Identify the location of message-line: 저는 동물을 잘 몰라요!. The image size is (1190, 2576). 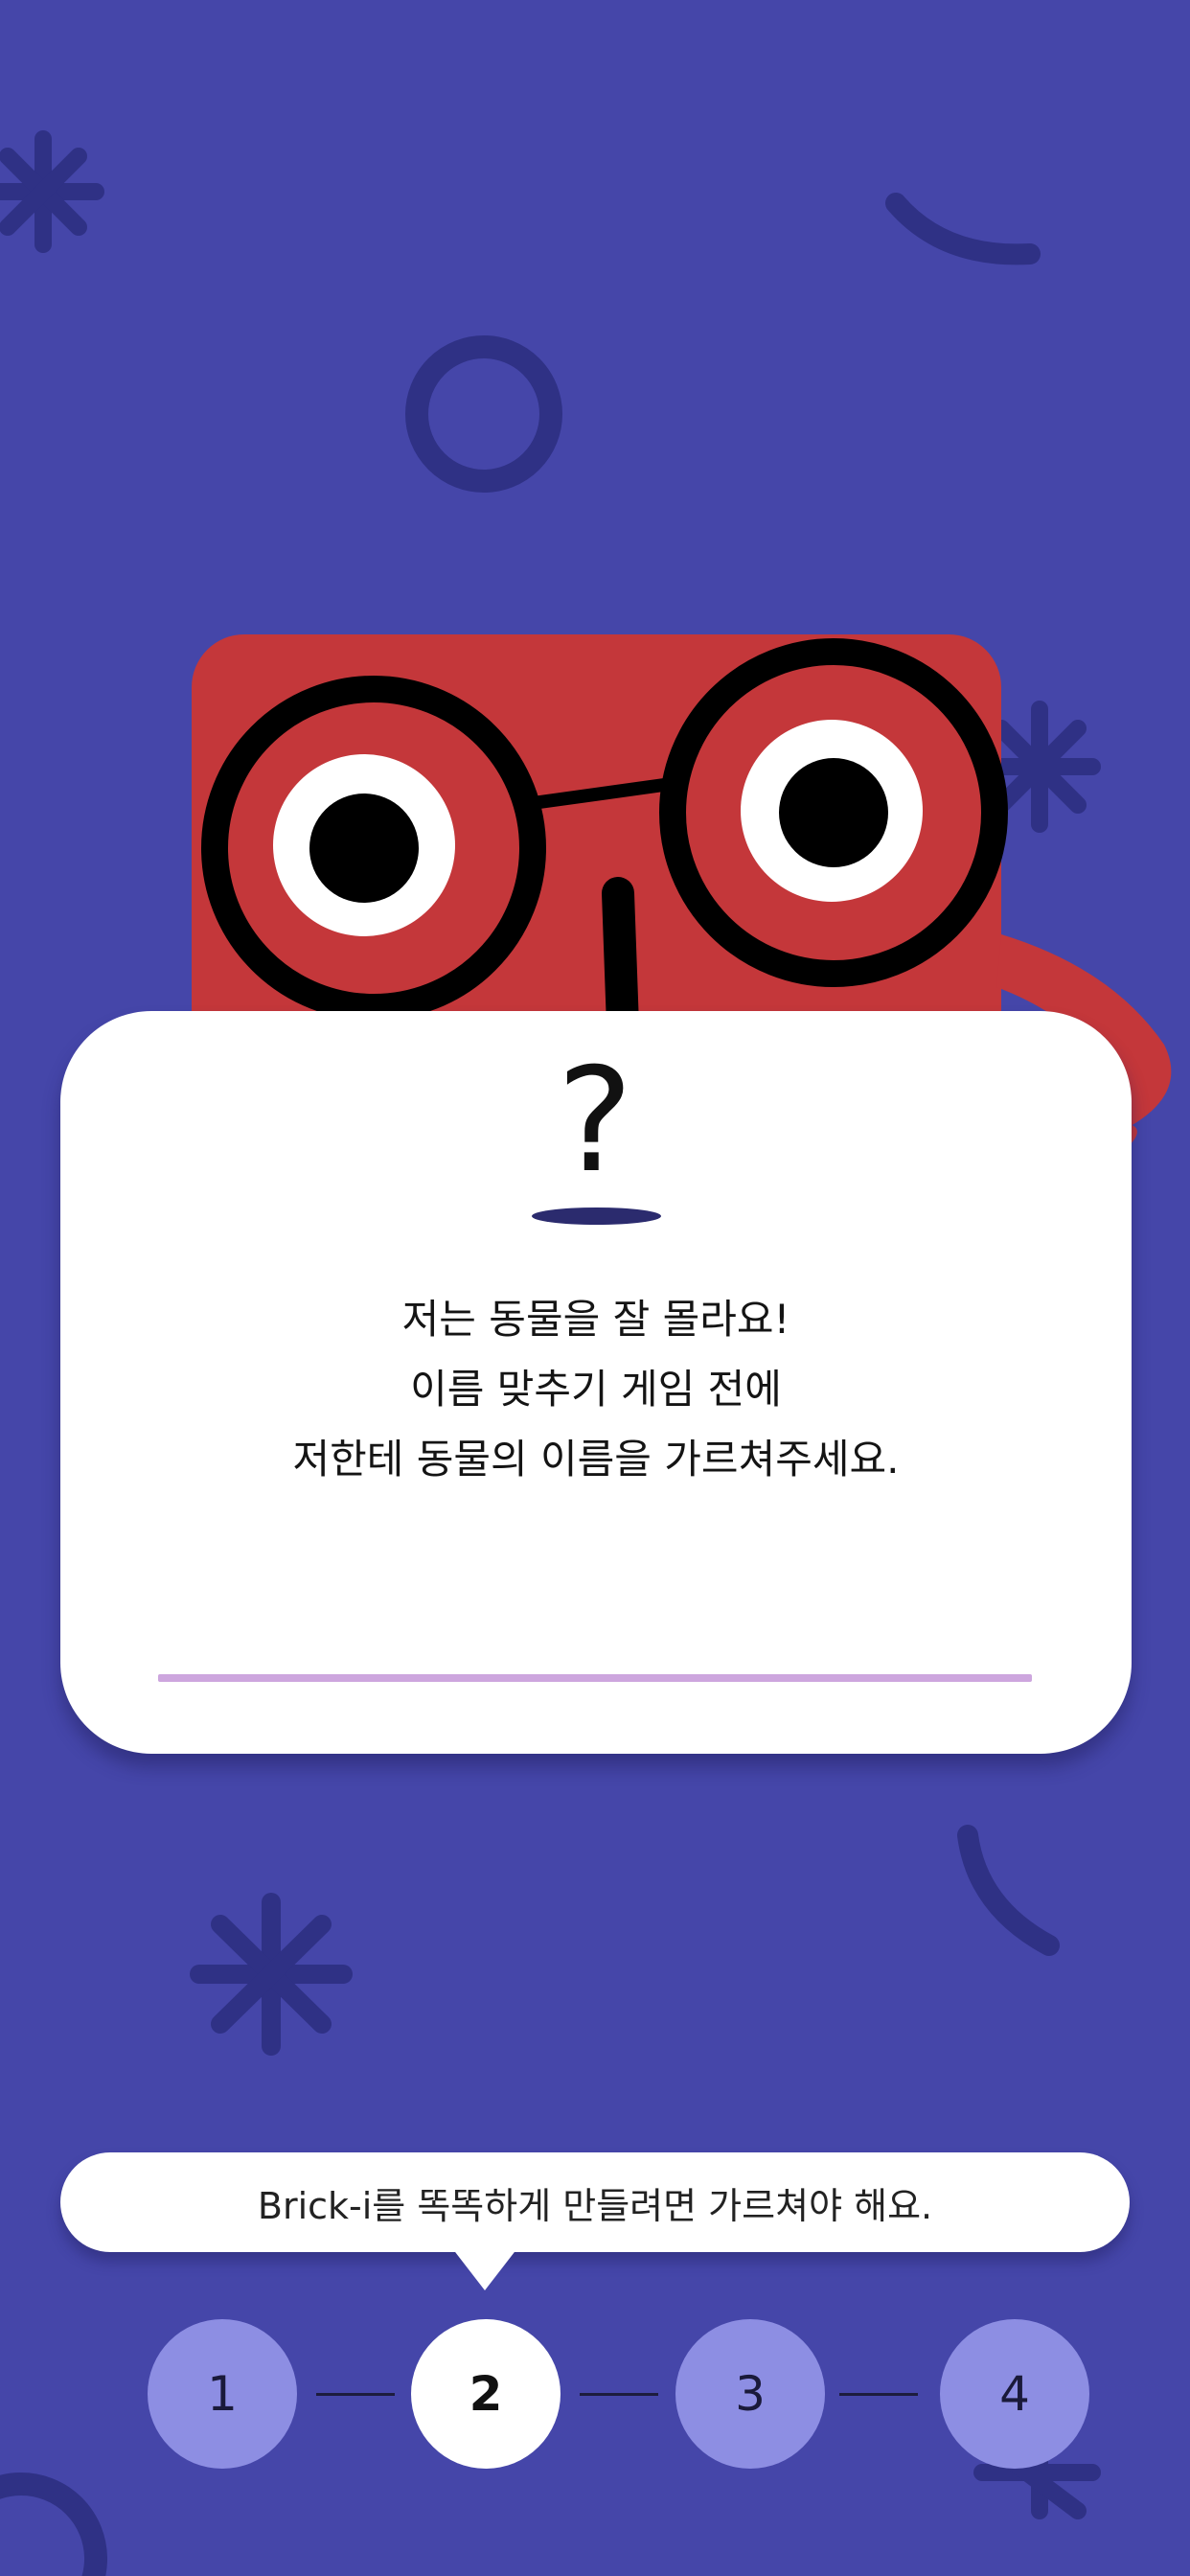
(595, 1319).